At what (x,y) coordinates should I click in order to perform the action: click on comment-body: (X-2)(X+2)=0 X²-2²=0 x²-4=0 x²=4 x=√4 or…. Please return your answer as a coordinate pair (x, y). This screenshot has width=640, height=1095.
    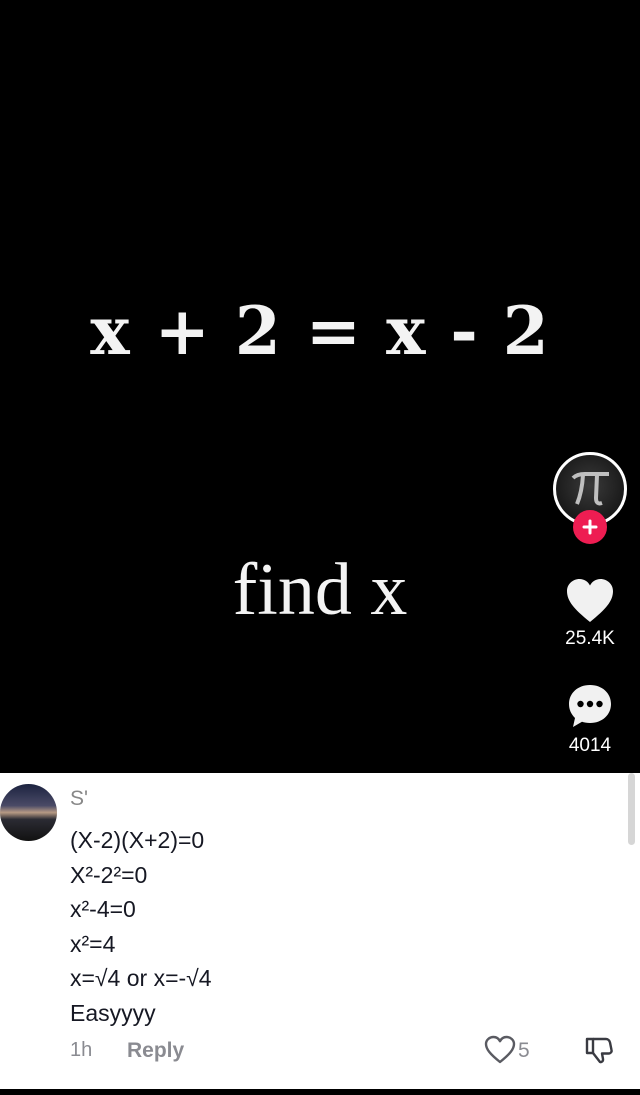
    Looking at the image, I should click on (141, 926).